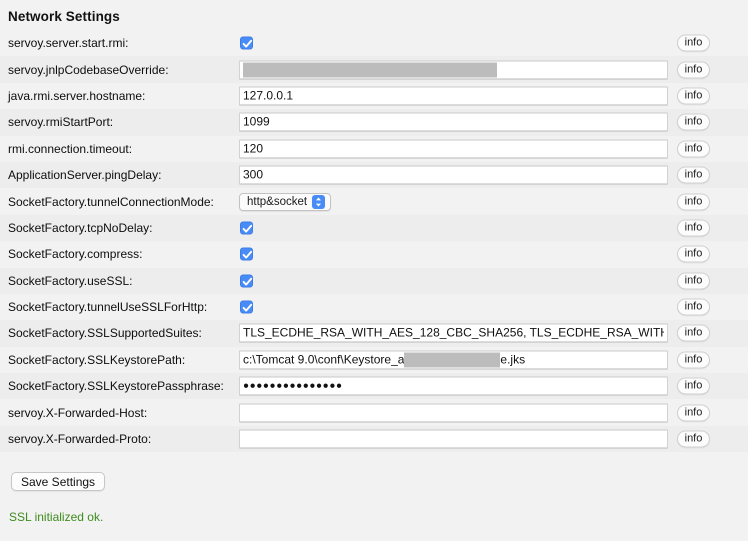 This screenshot has height=541, width=748. Describe the element at coordinates (453, 201) in the screenshot. I see `setting-control: http&socket` at that location.